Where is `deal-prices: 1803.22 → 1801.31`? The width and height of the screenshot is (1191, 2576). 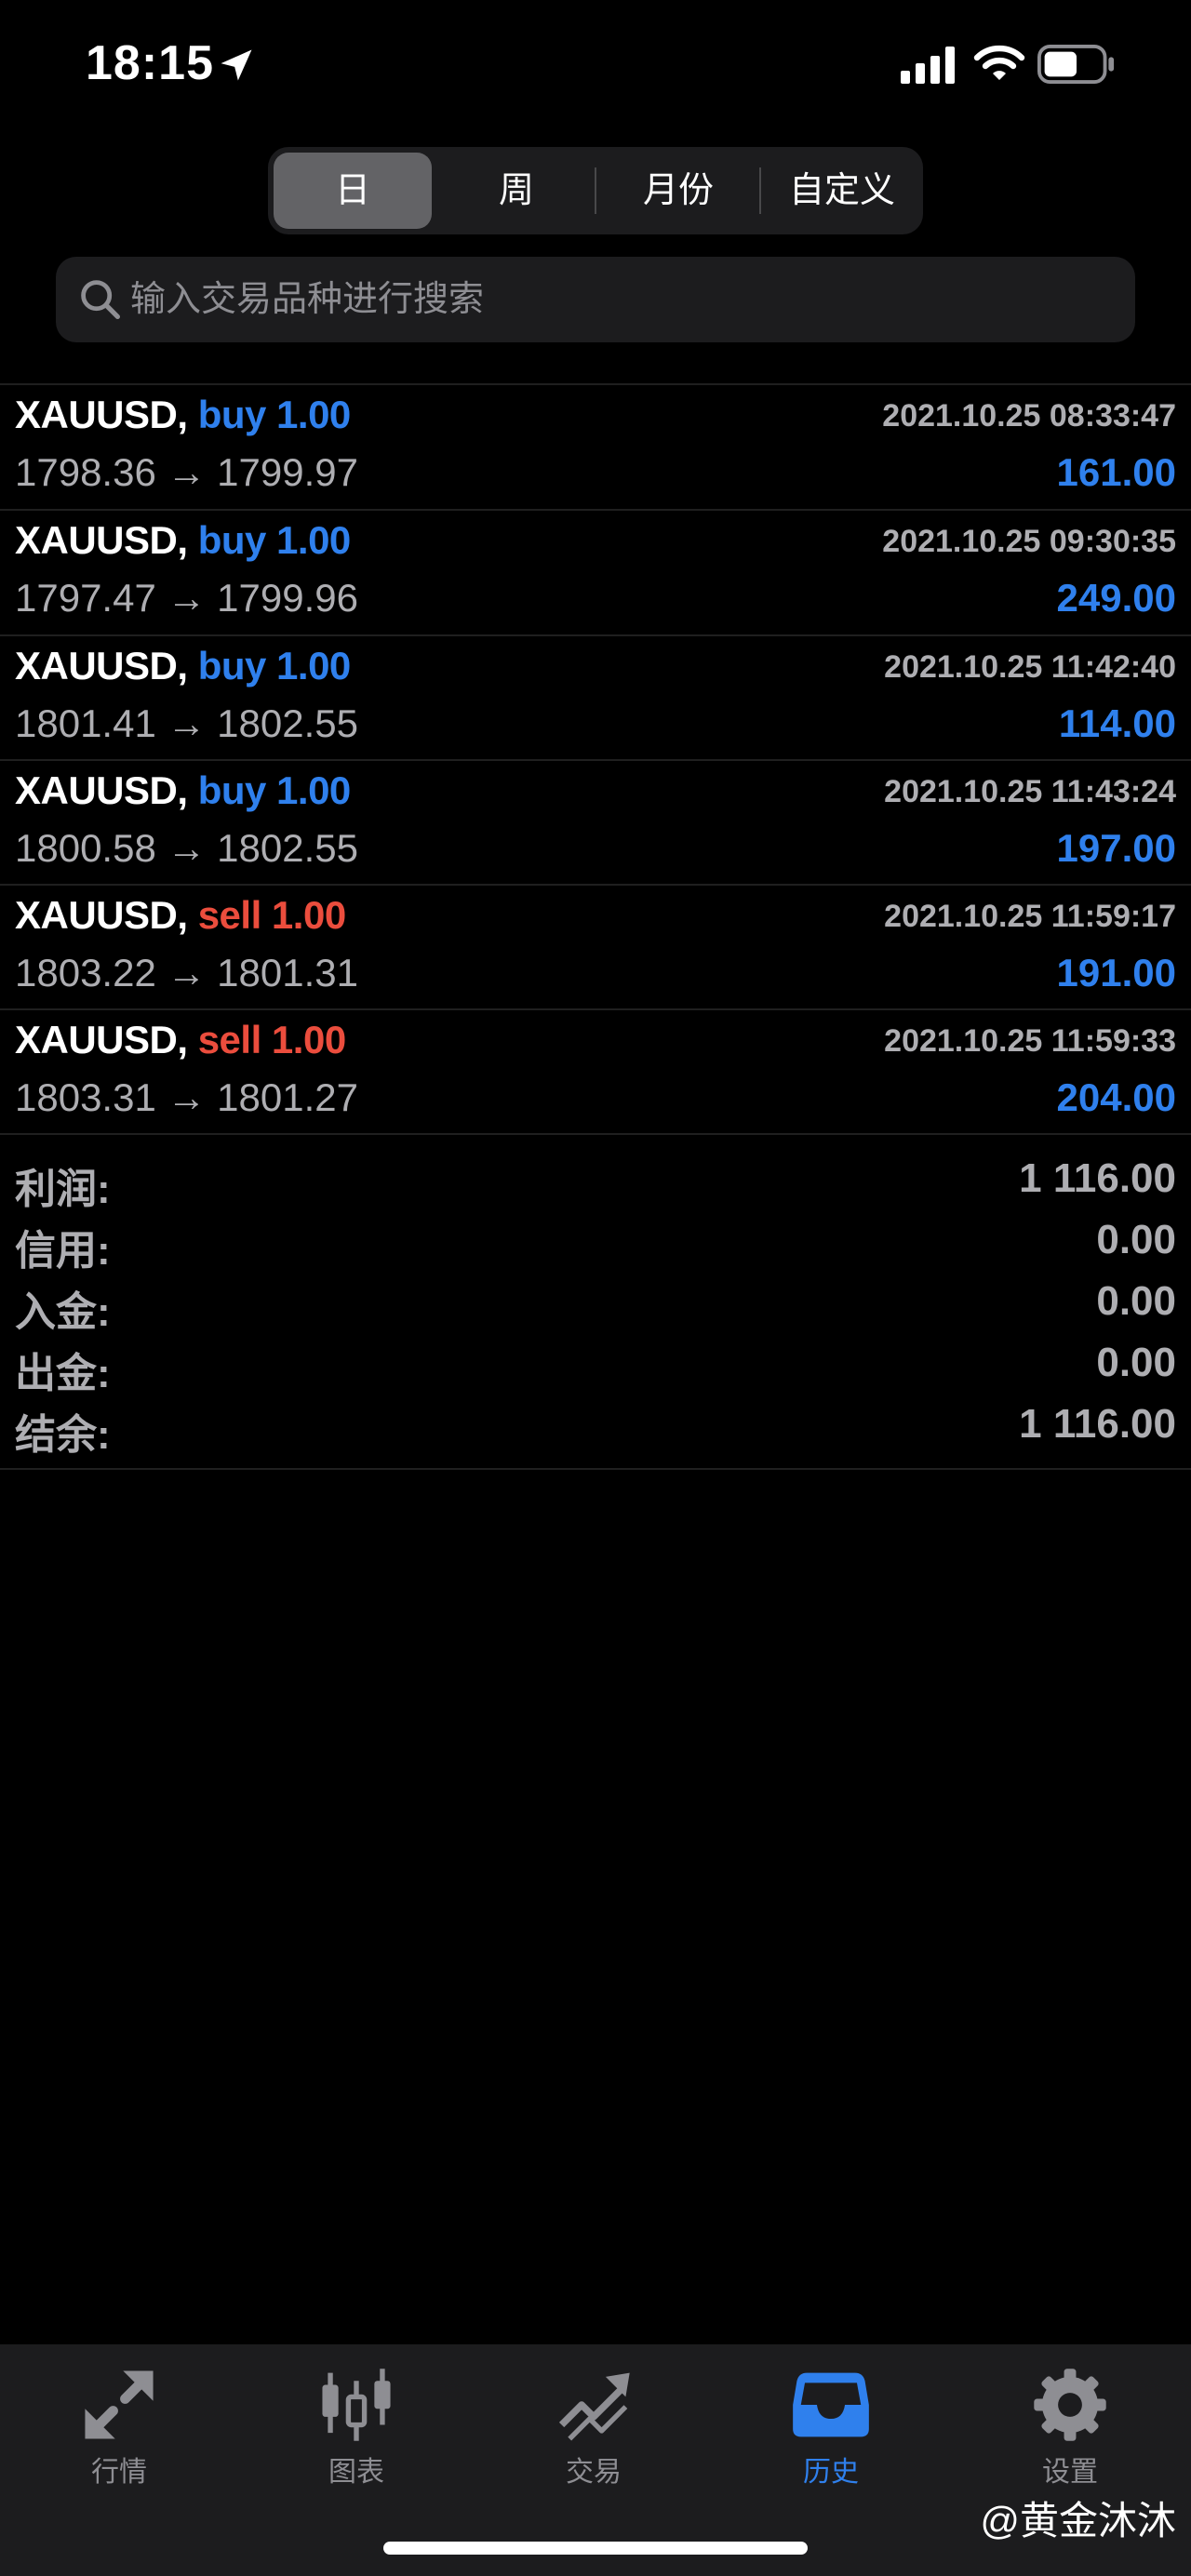
deal-prices: 1803.22 → 1801.31 is located at coordinates (186, 972).